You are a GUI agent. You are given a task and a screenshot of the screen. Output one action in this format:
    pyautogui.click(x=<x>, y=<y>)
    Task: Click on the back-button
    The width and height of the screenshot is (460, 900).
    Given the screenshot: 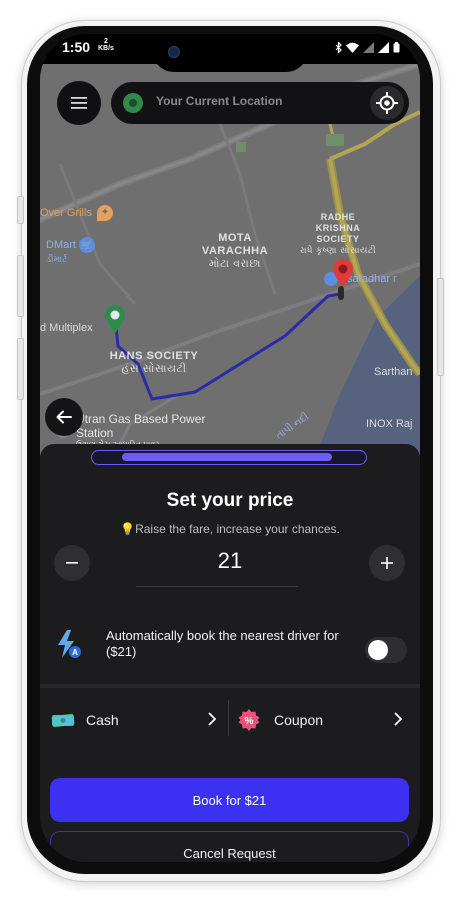 What is the action you would take?
    pyautogui.click(x=64, y=417)
    